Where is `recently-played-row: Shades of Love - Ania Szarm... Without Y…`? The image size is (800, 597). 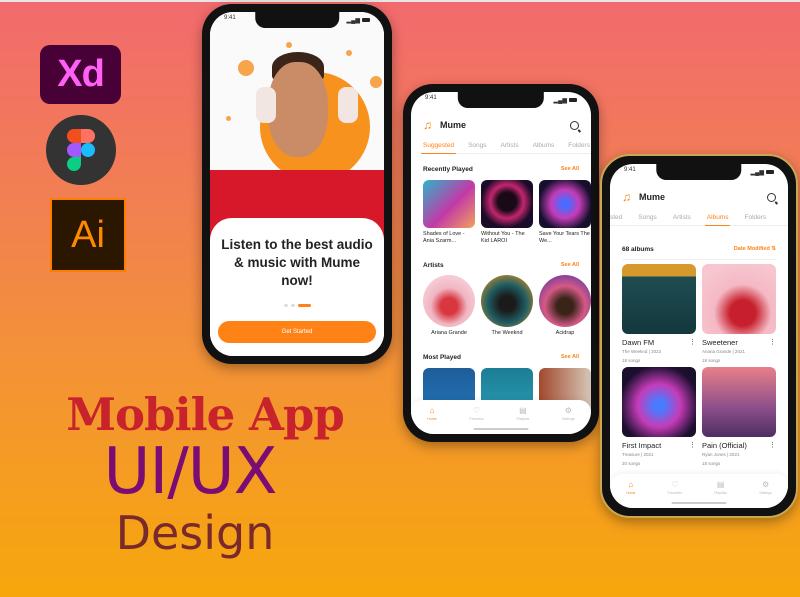 recently-played-row: Shades of Love - Ania Szarm... Without Y… is located at coordinates (507, 212).